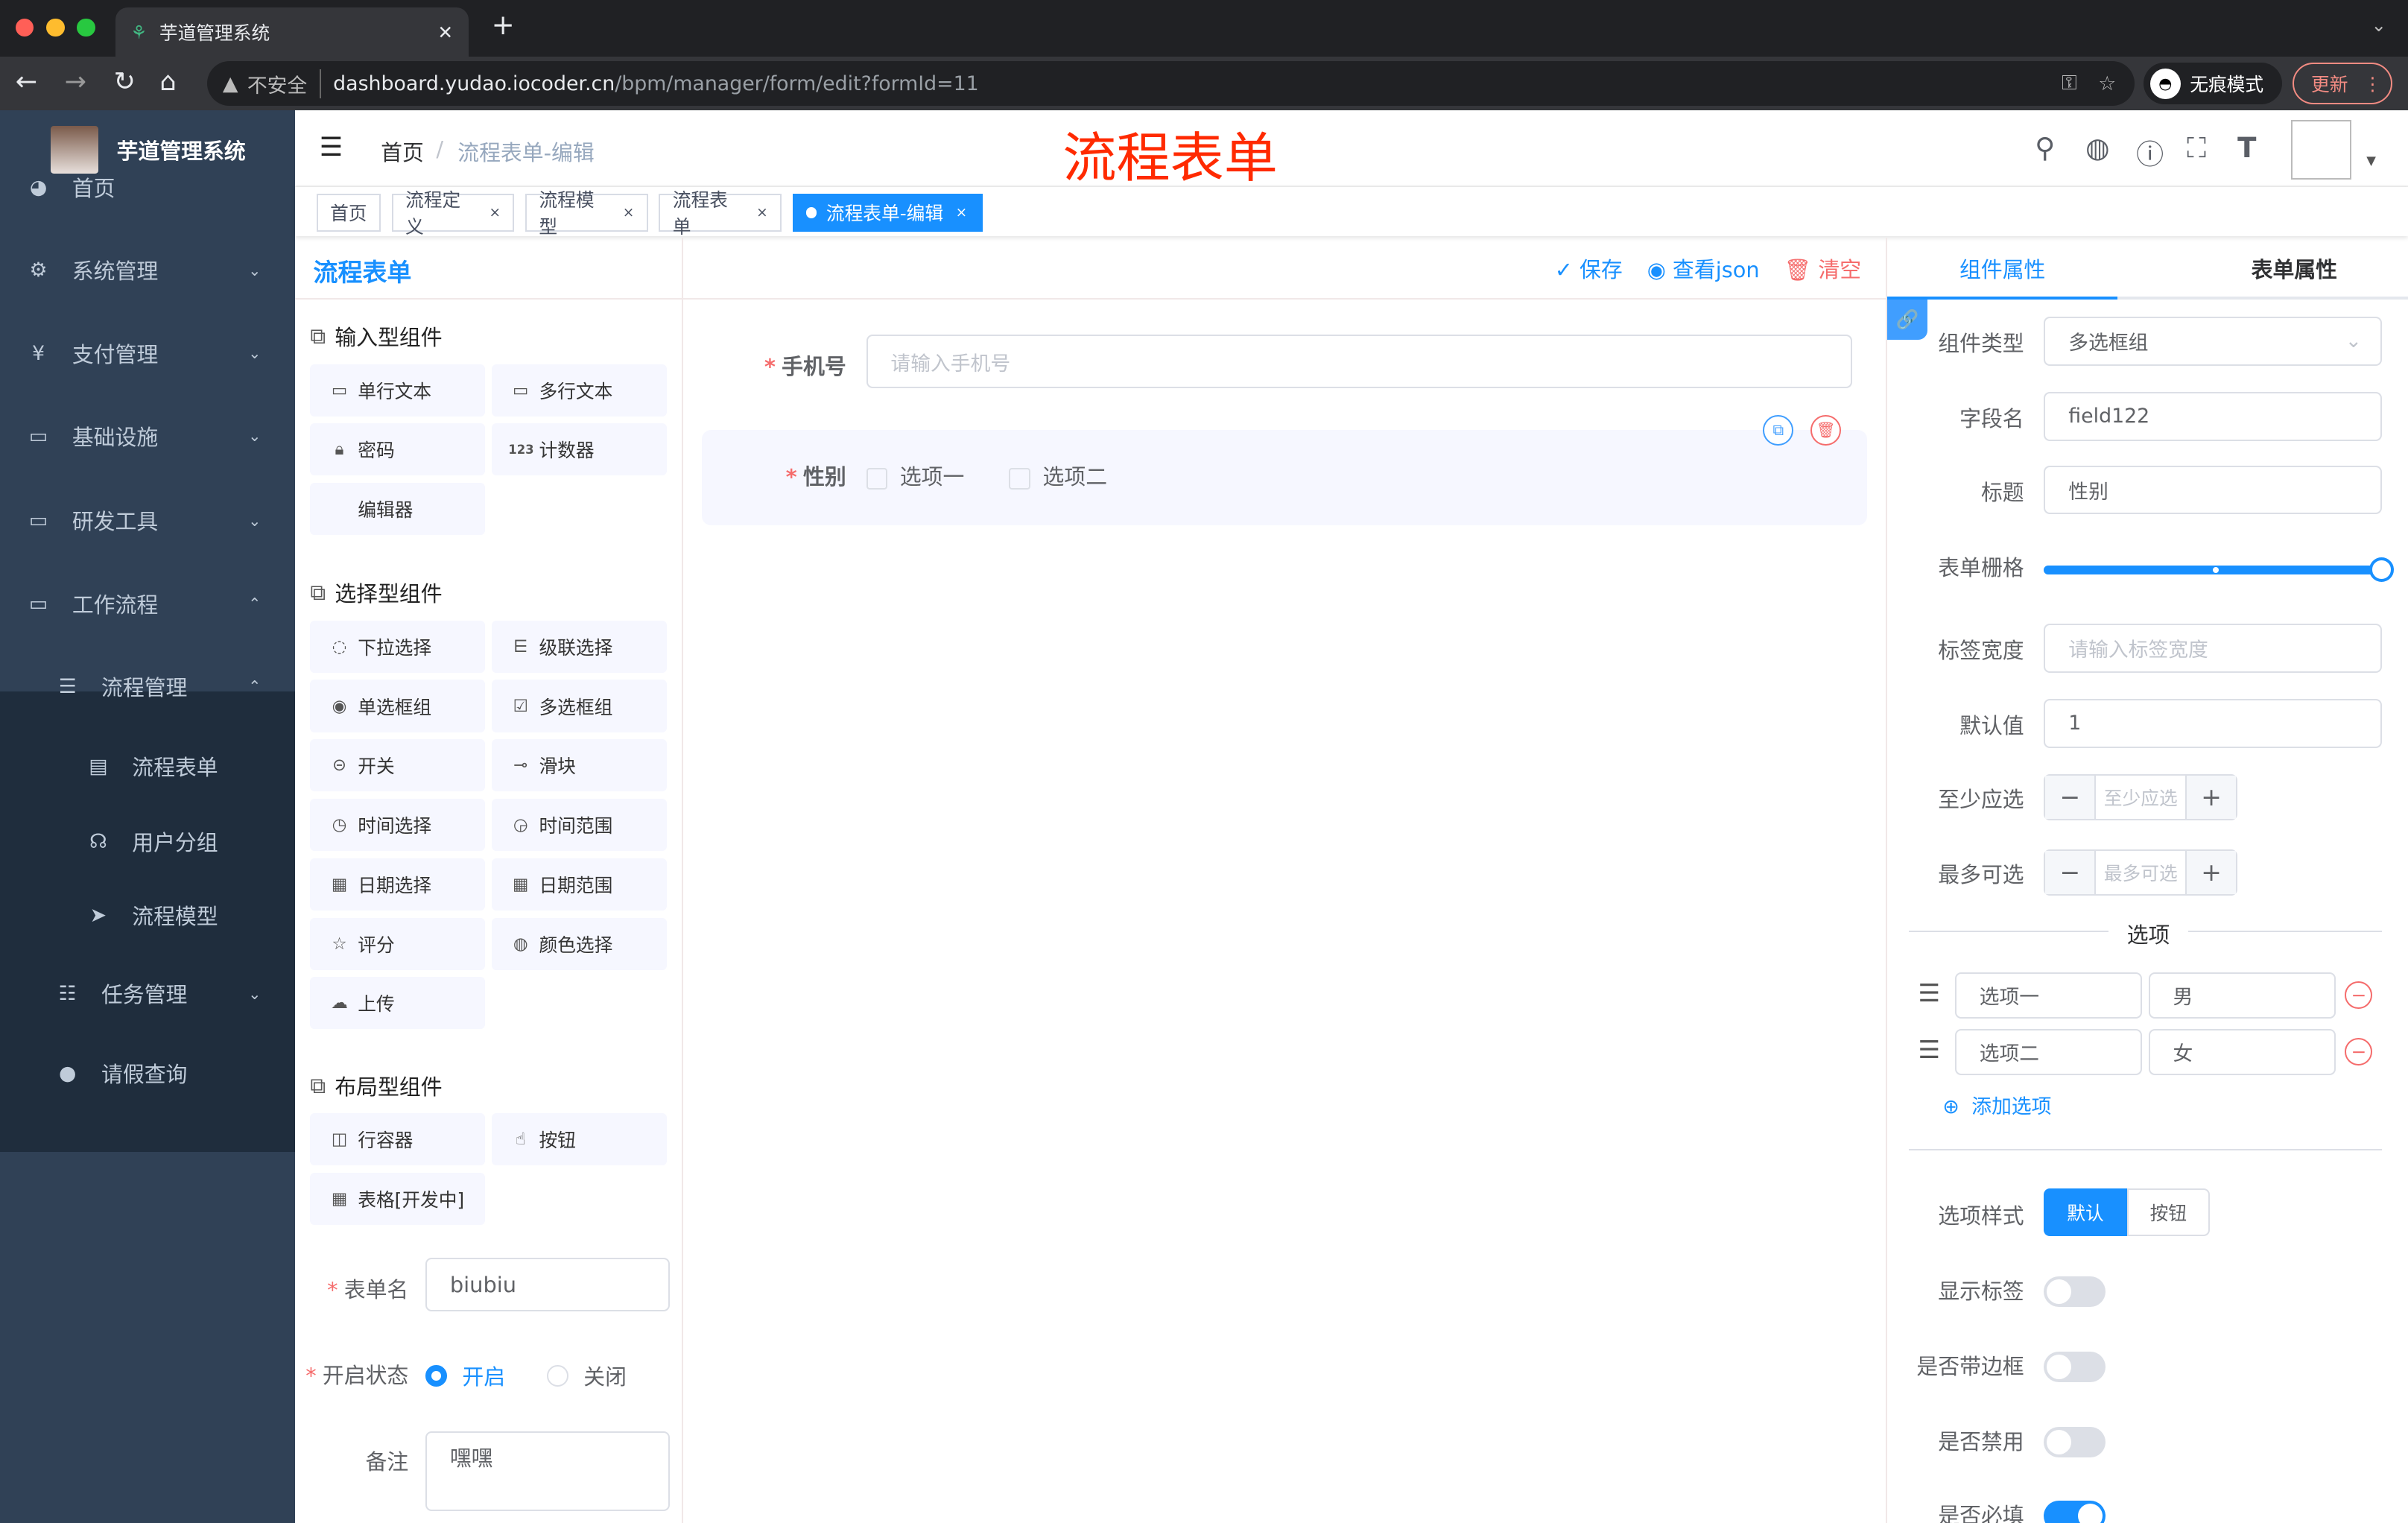 This screenshot has width=2408, height=1523. Describe the element at coordinates (2168, 1212) in the screenshot. I see `style-button-button: 按钮` at that location.